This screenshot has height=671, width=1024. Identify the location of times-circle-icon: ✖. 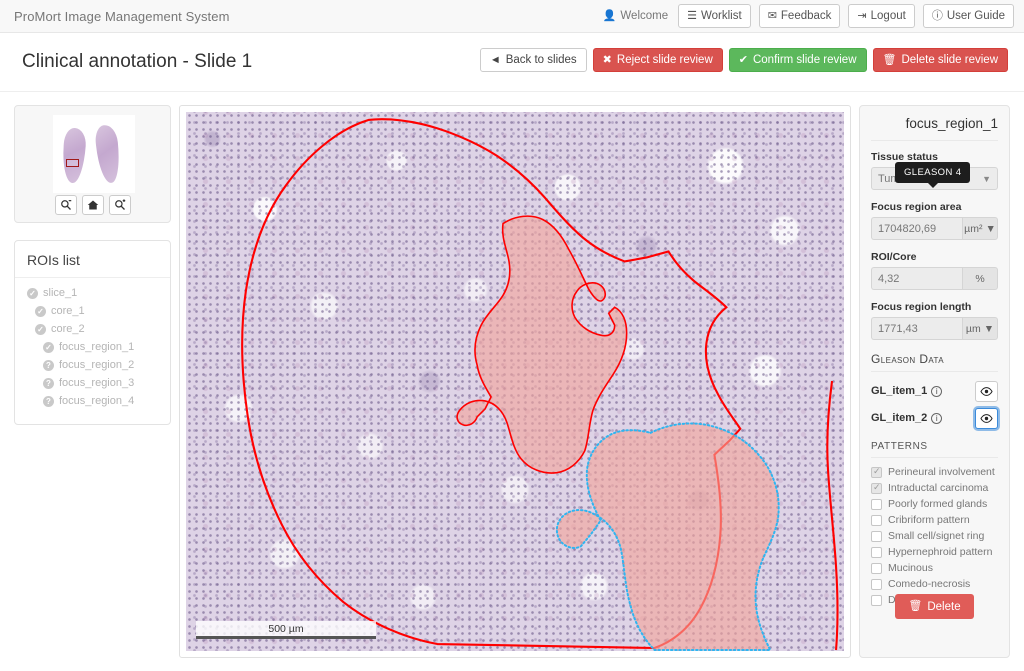
(607, 59).